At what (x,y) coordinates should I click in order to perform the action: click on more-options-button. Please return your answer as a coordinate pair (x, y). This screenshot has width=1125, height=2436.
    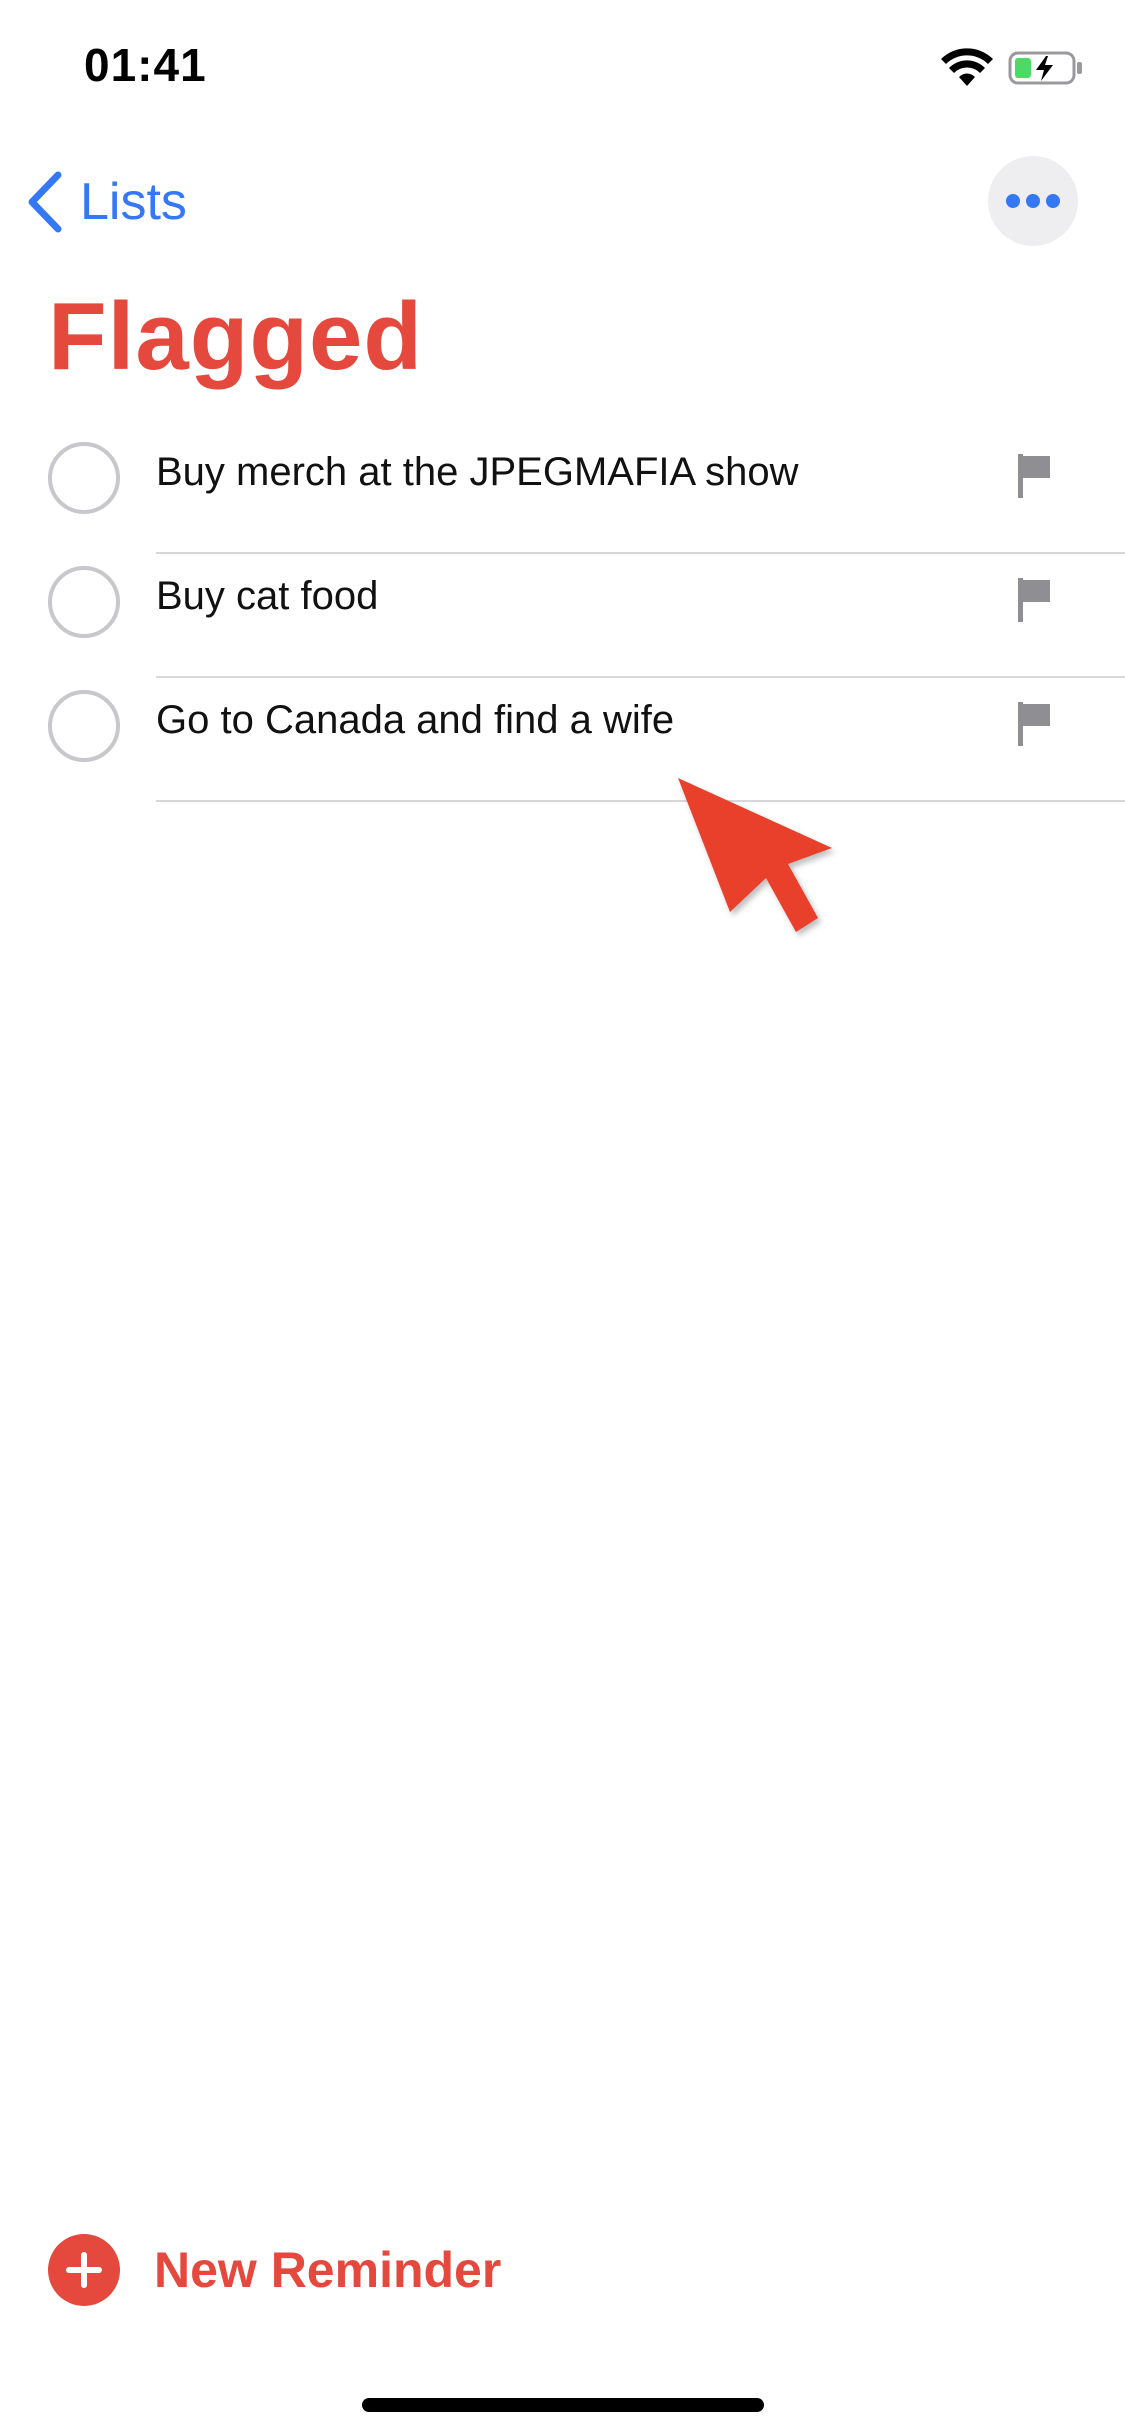
    Looking at the image, I should click on (1033, 201).